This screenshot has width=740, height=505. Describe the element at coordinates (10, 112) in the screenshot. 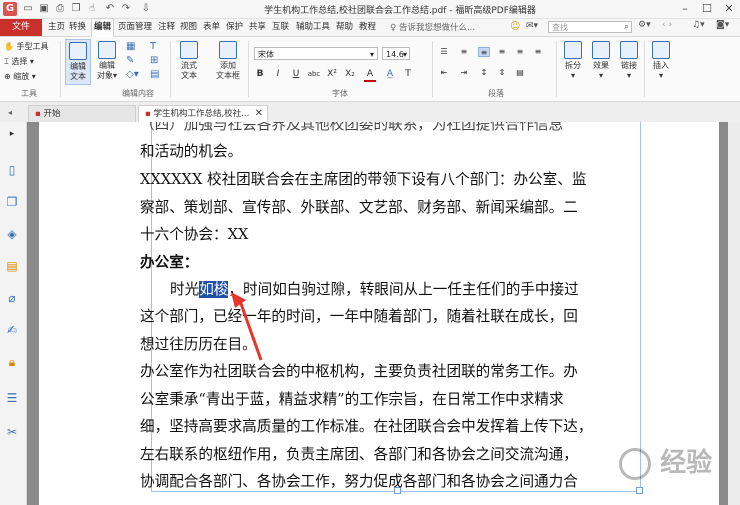

I see `tab-menu-icon: ◂` at that location.